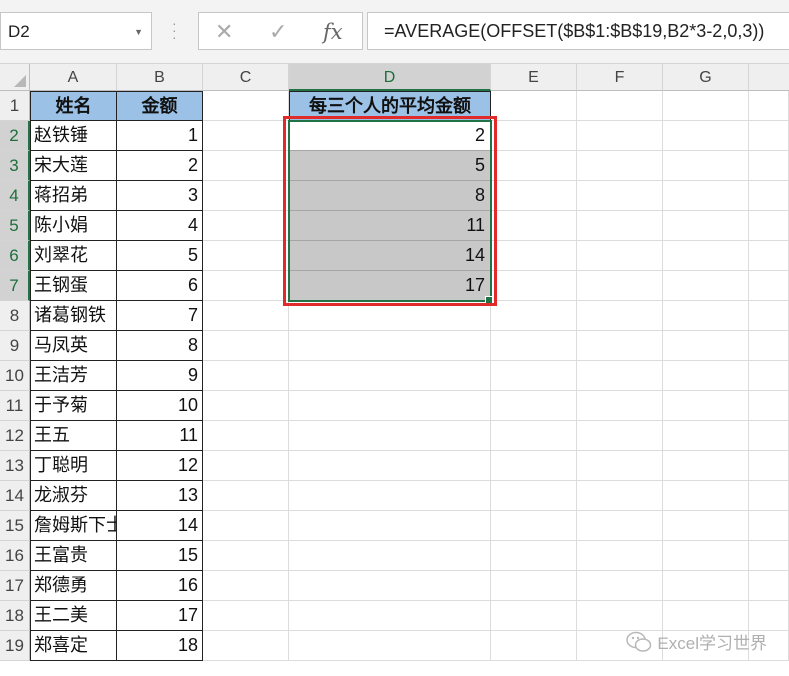 The width and height of the screenshot is (789, 676). Describe the element at coordinates (73, 436) in the screenshot. I see `name-cell: 王五` at that location.